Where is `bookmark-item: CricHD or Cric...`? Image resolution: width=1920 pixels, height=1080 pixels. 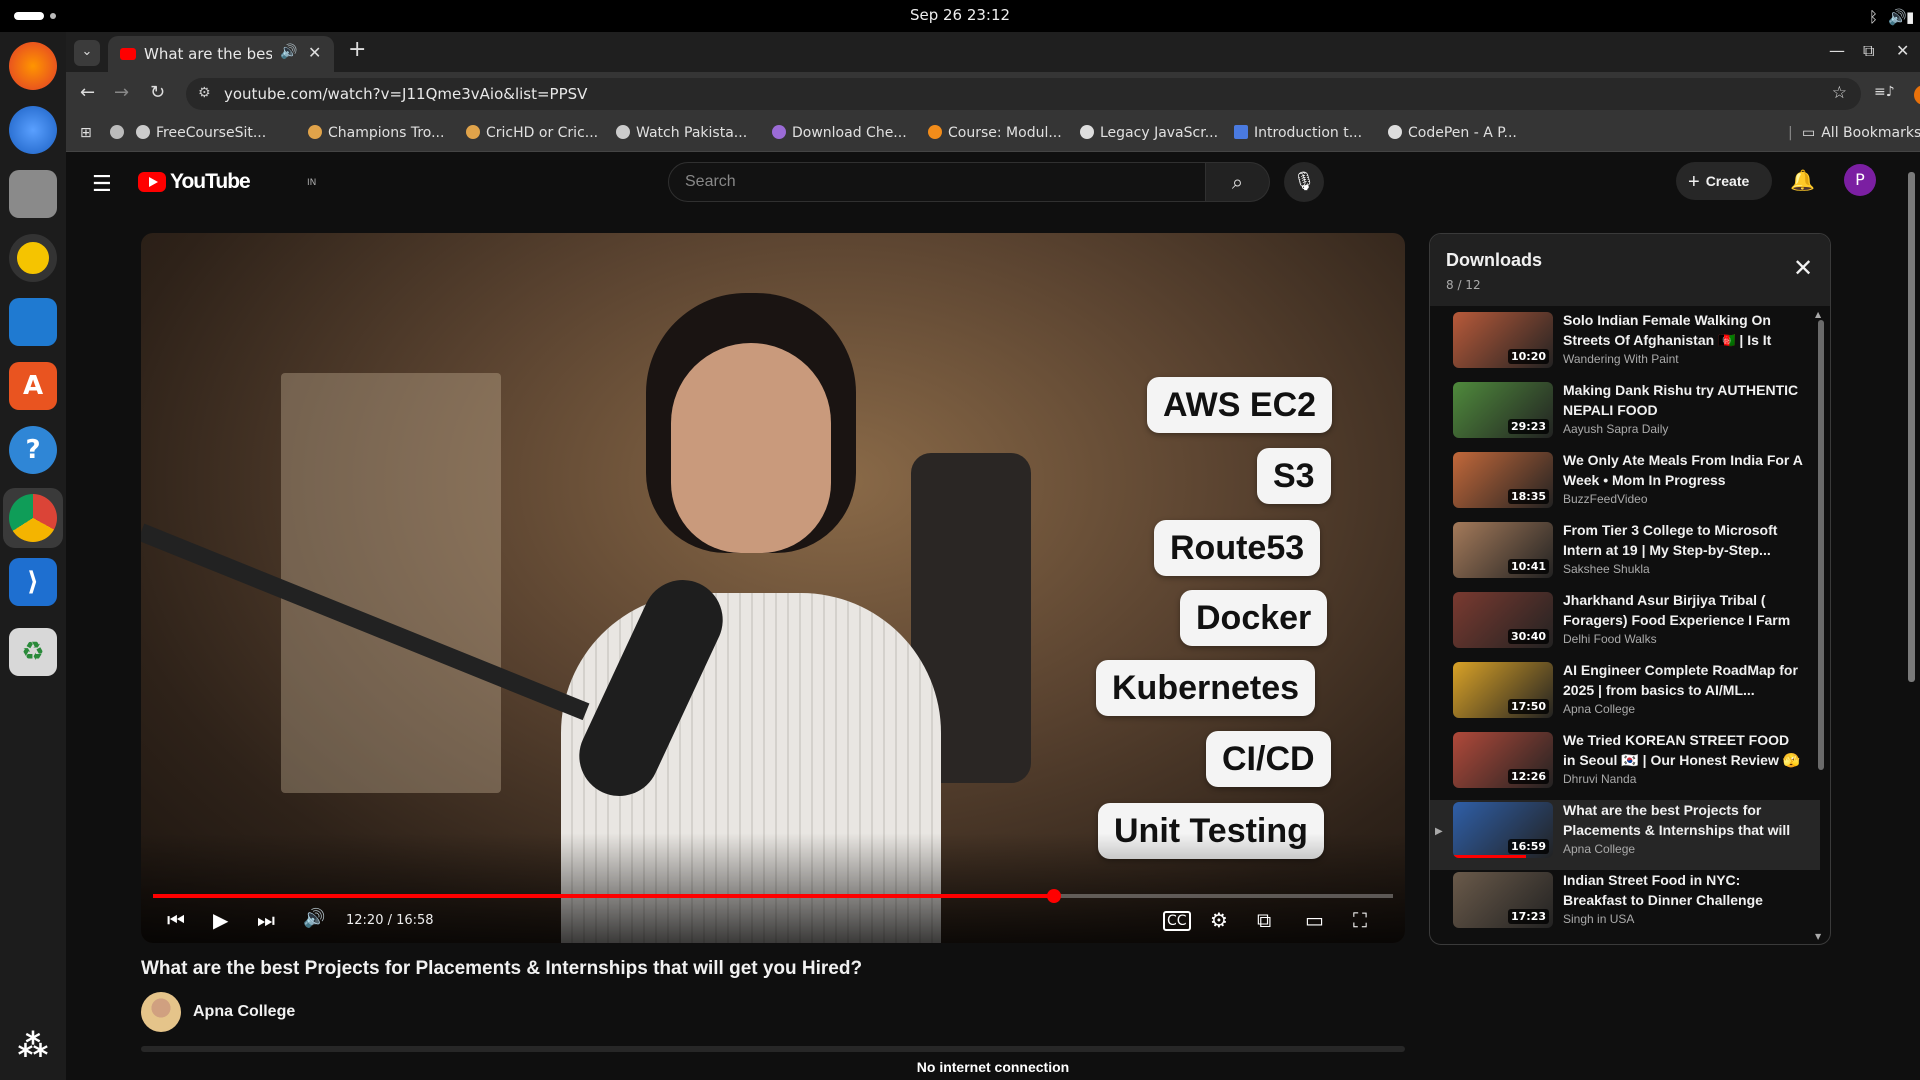 bookmark-item: CricHD or Cric... is located at coordinates (532, 133).